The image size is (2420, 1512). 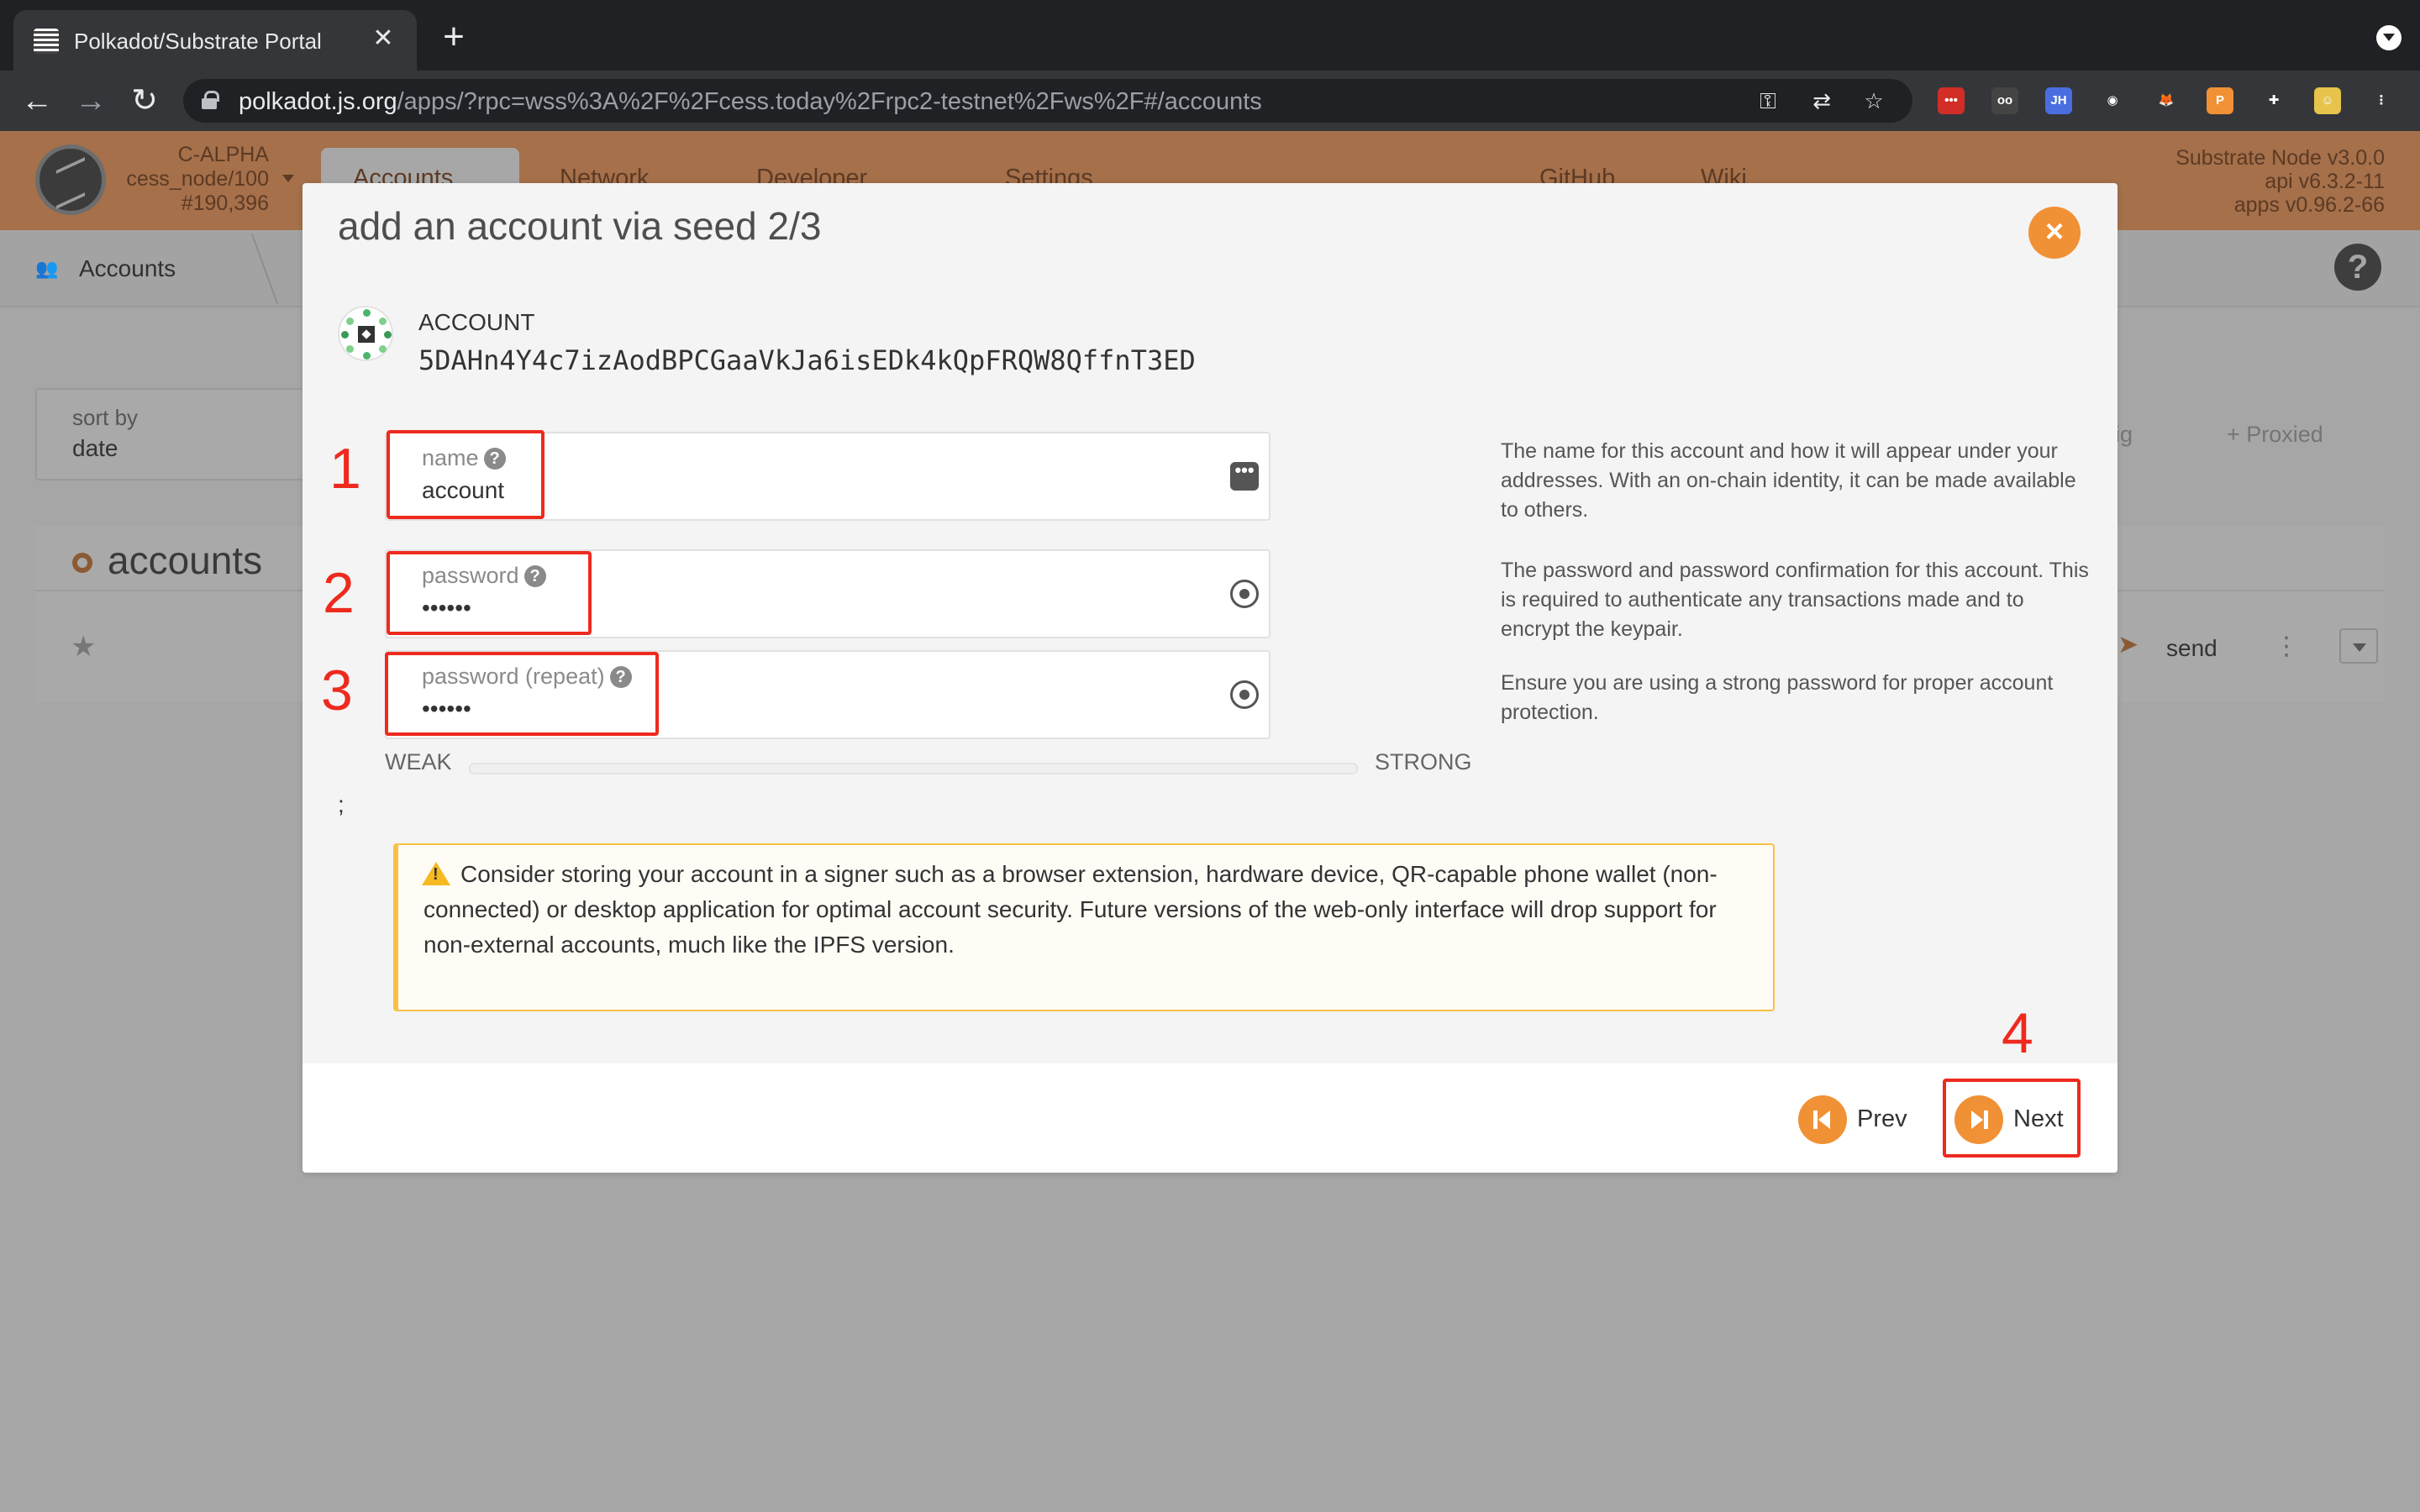 What do you see at coordinates (144, 100) in the screenshot?
I see `reload-button: ↻` at bounding box center [144, 100].